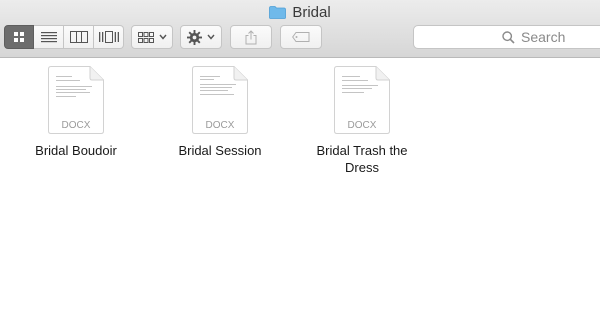  I want to click on share-button, so click(251, 37).